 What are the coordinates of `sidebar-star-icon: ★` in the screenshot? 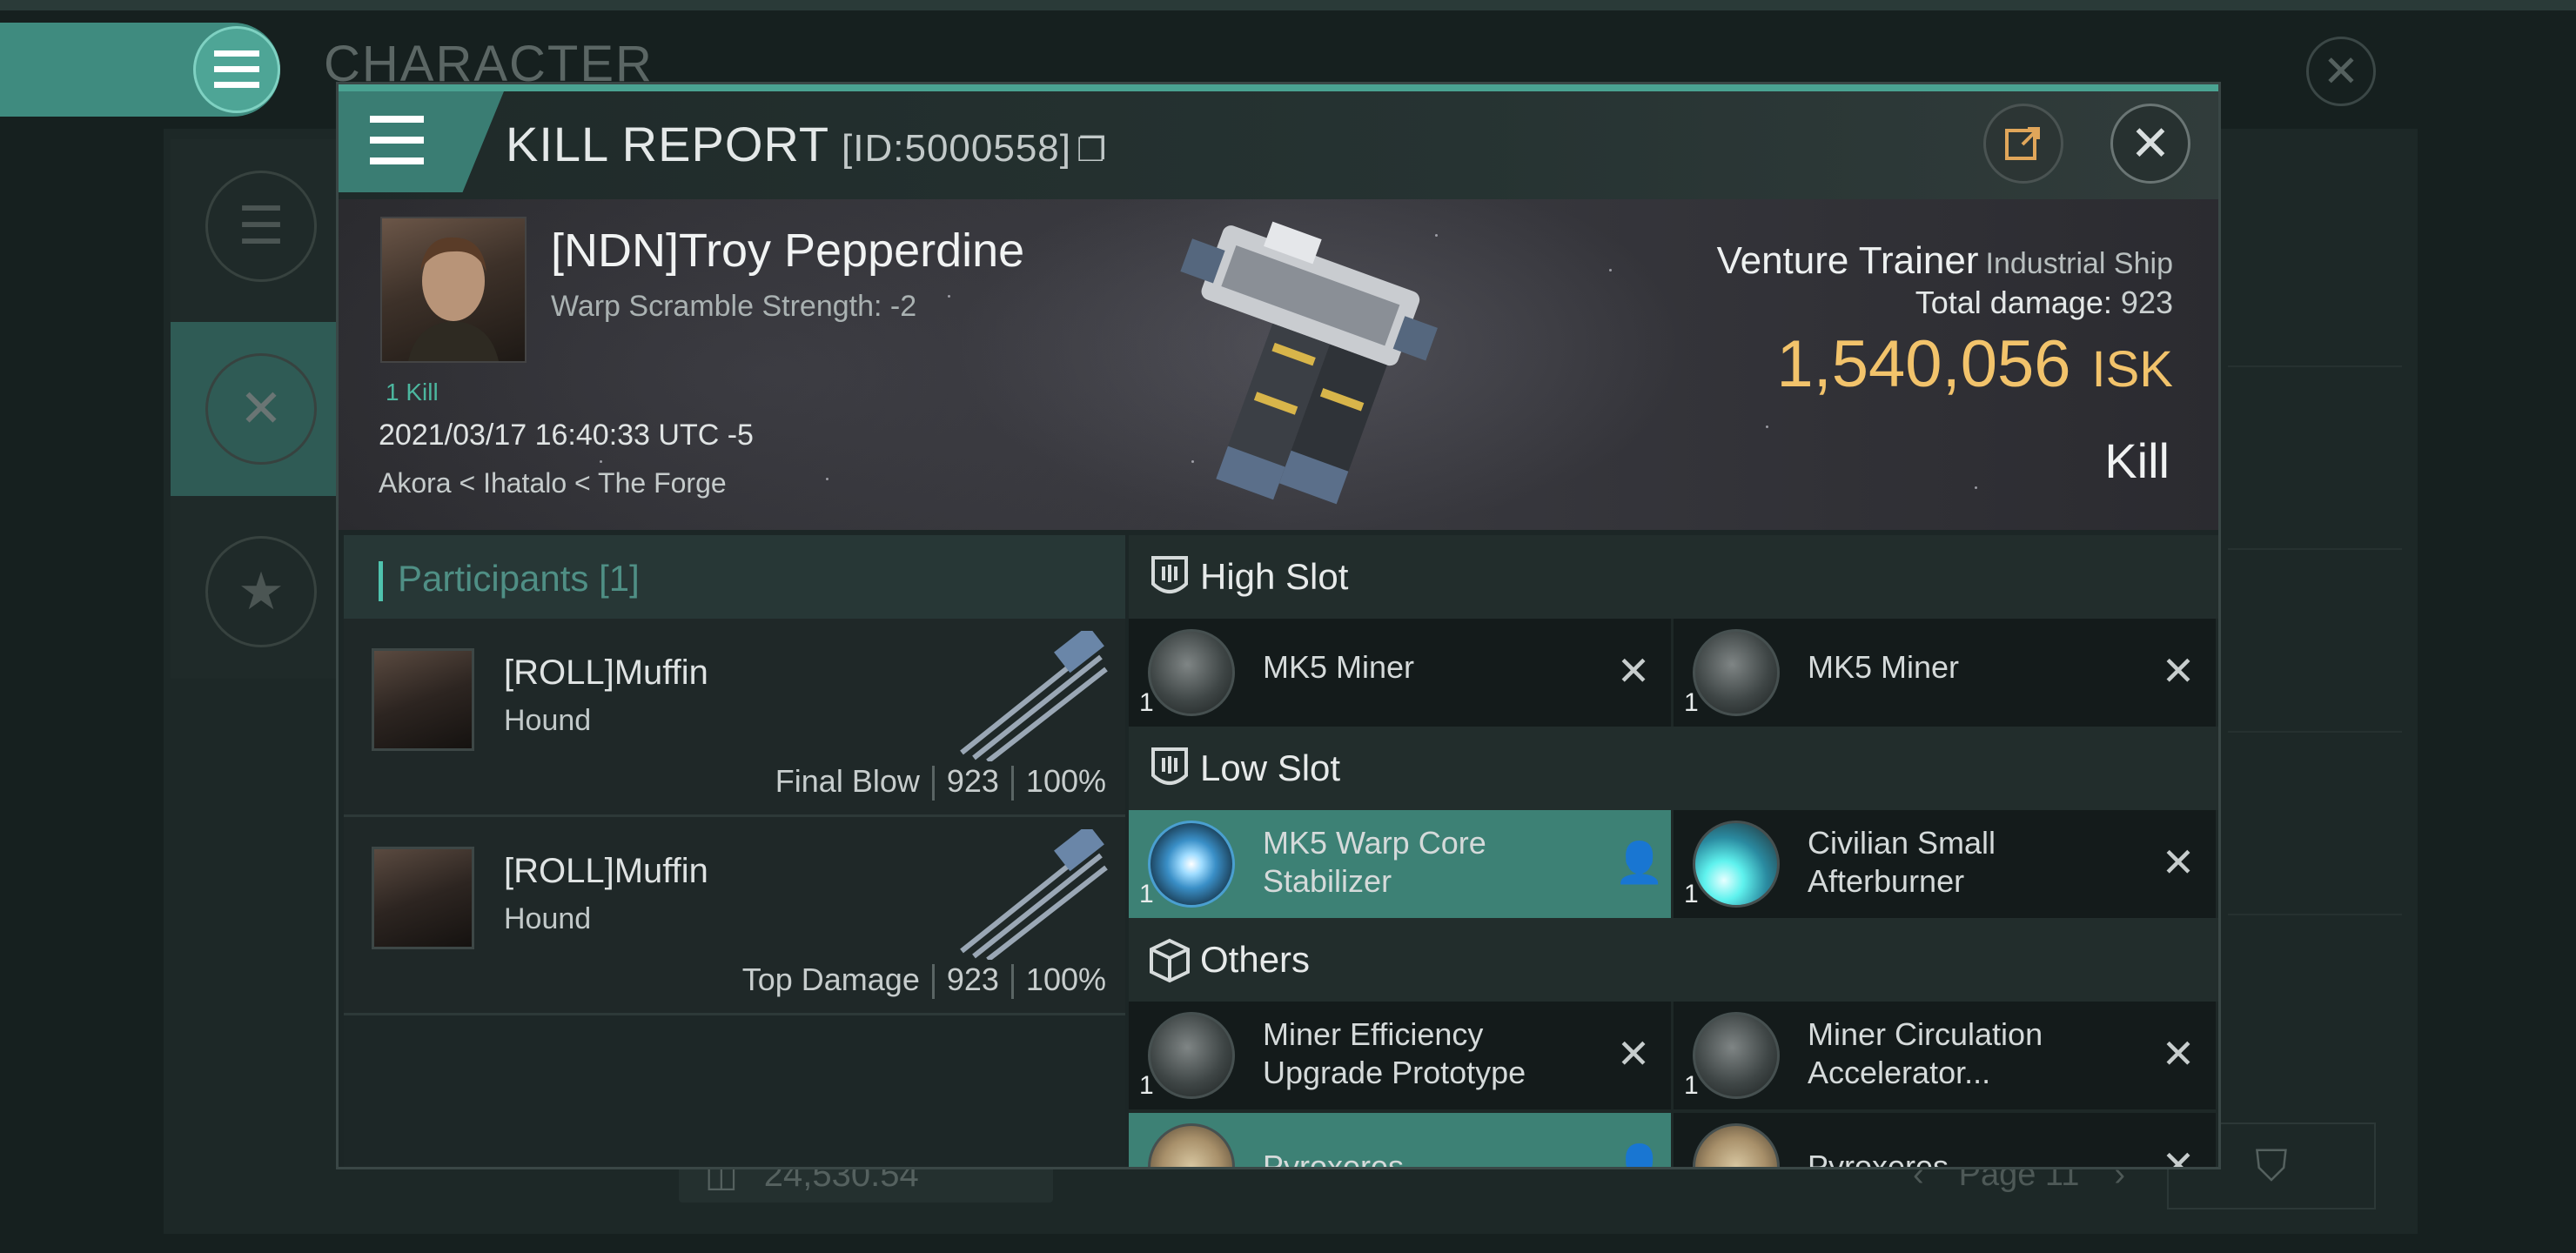 It's located at (261, 591).